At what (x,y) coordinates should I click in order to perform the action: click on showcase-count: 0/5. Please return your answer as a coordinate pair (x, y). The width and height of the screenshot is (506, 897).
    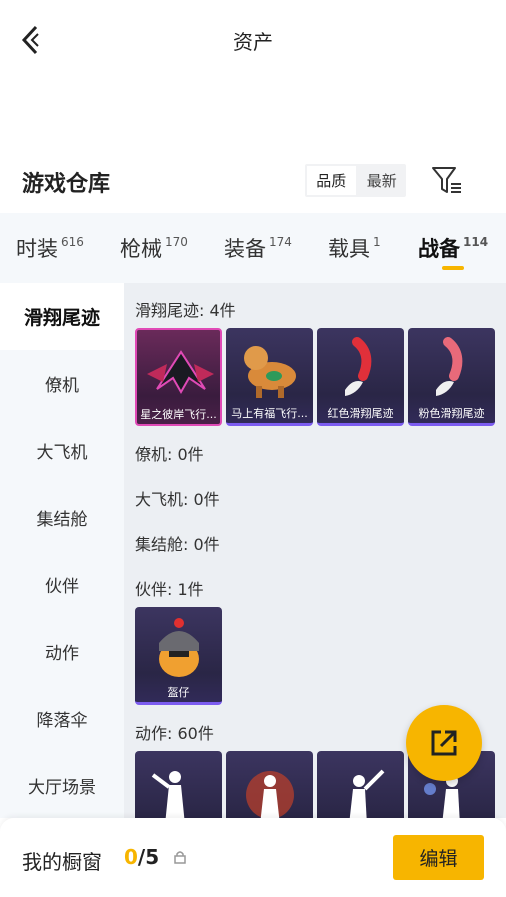
    Looking at the image, I should click on (141, 857).